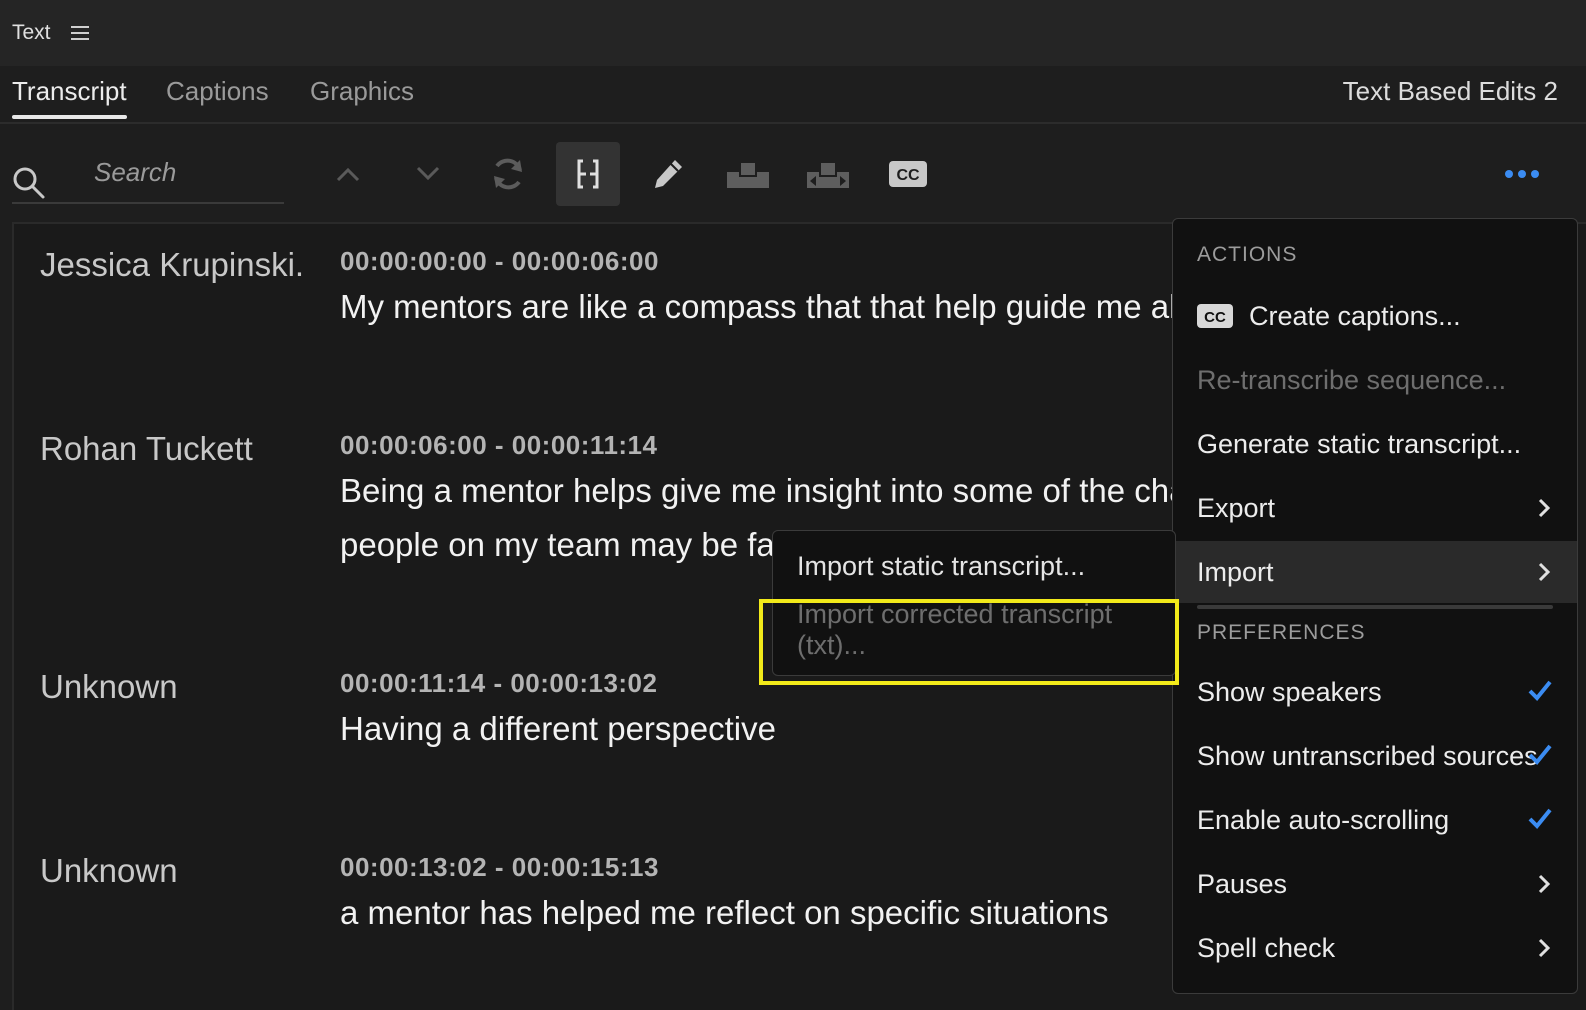  What do you see at coordinates (79, 33) in the screenshot?
I see `panel-menu-icon` at bounding box center [79, 33].